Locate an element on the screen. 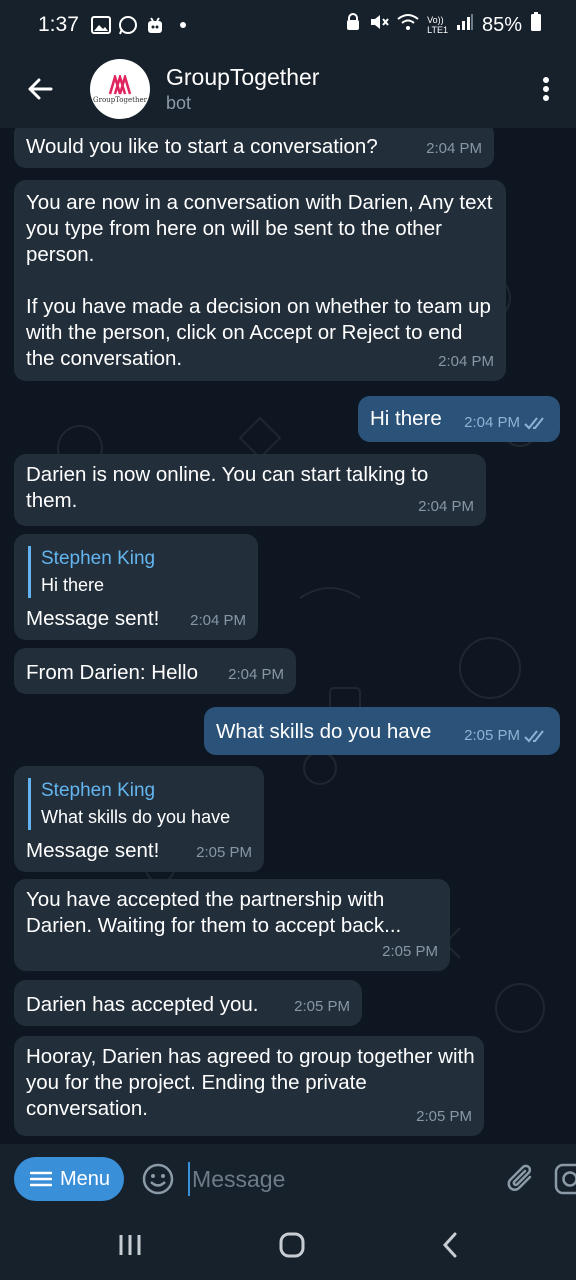  menu-label: Menu is located at coordinates (85, 1178).